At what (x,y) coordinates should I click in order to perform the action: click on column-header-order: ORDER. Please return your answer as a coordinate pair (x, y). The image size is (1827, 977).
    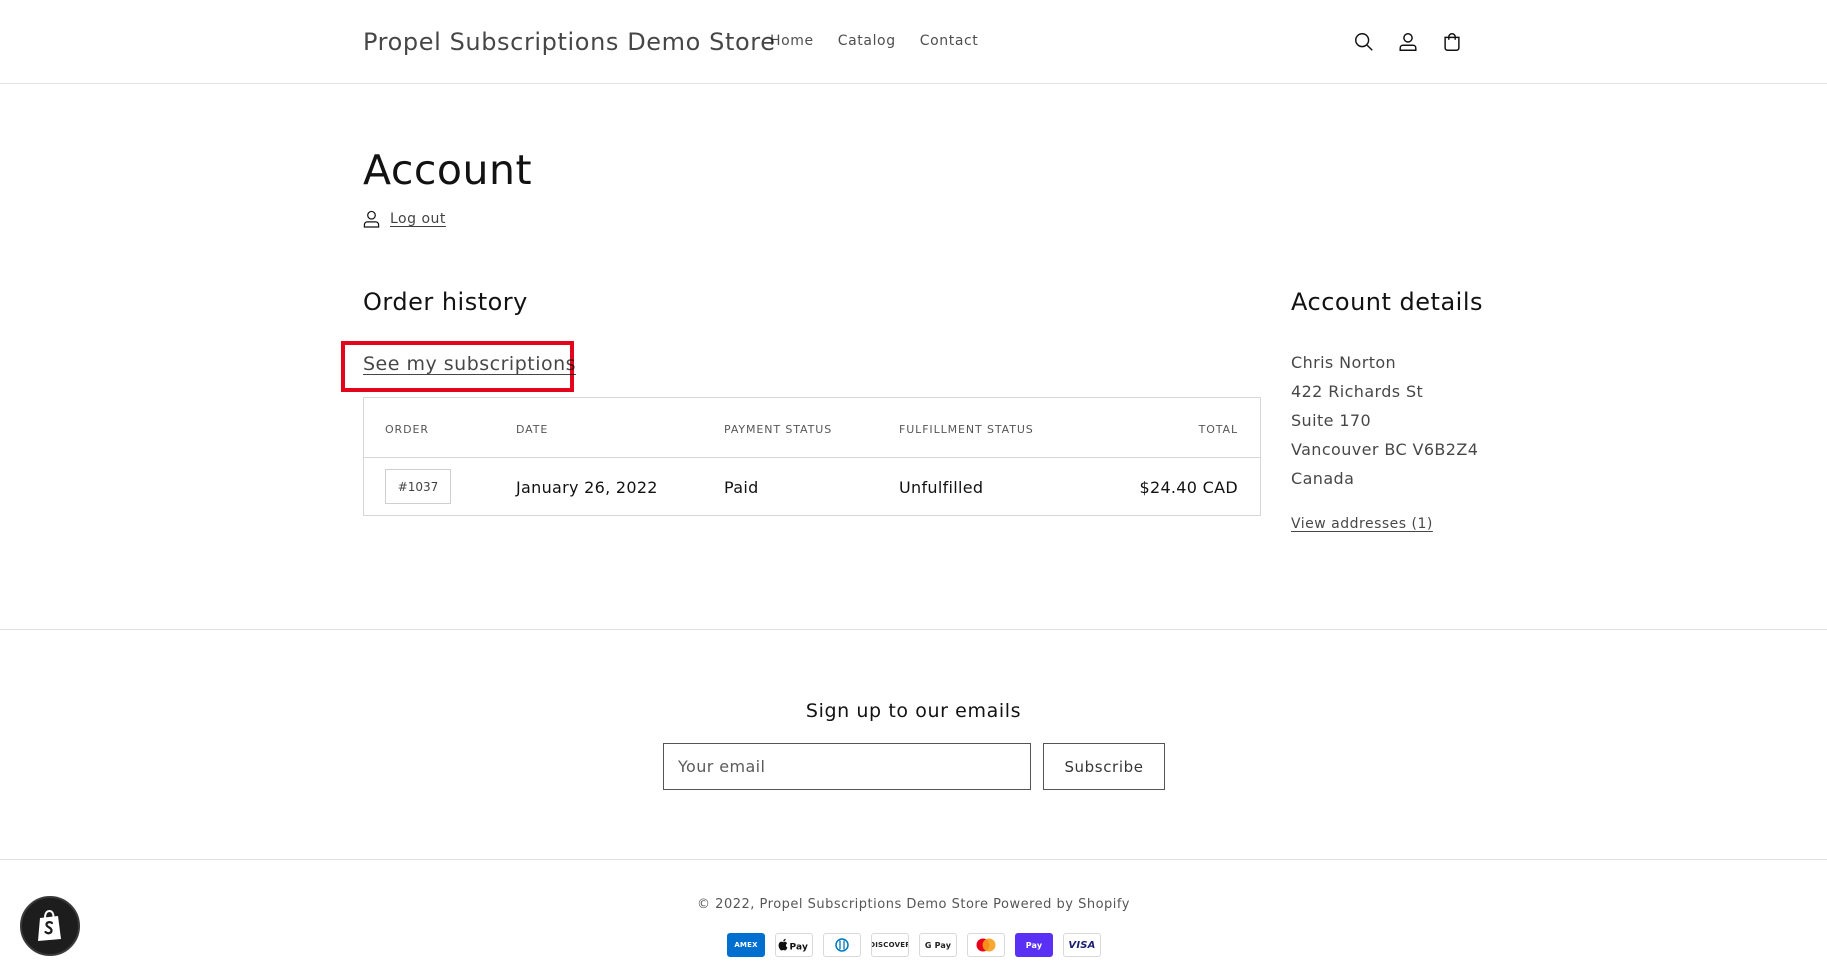
    Looking at the image, I should click on (407, 429).